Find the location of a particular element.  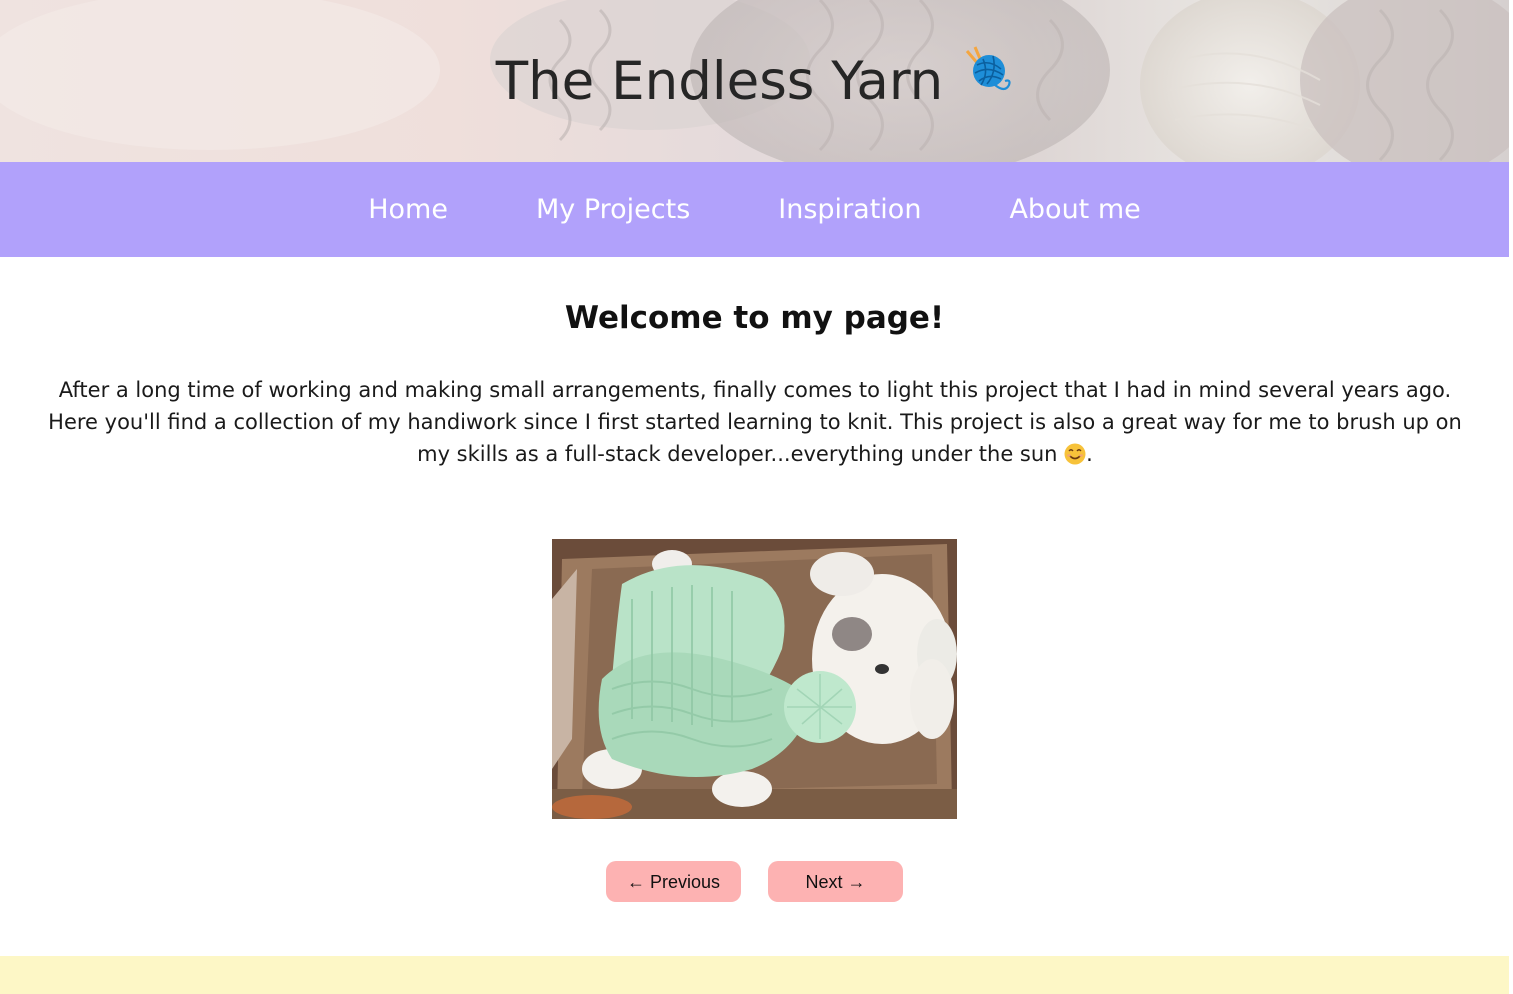

nav-item-my-projects: My Projects is located at coordinates (613, 209).